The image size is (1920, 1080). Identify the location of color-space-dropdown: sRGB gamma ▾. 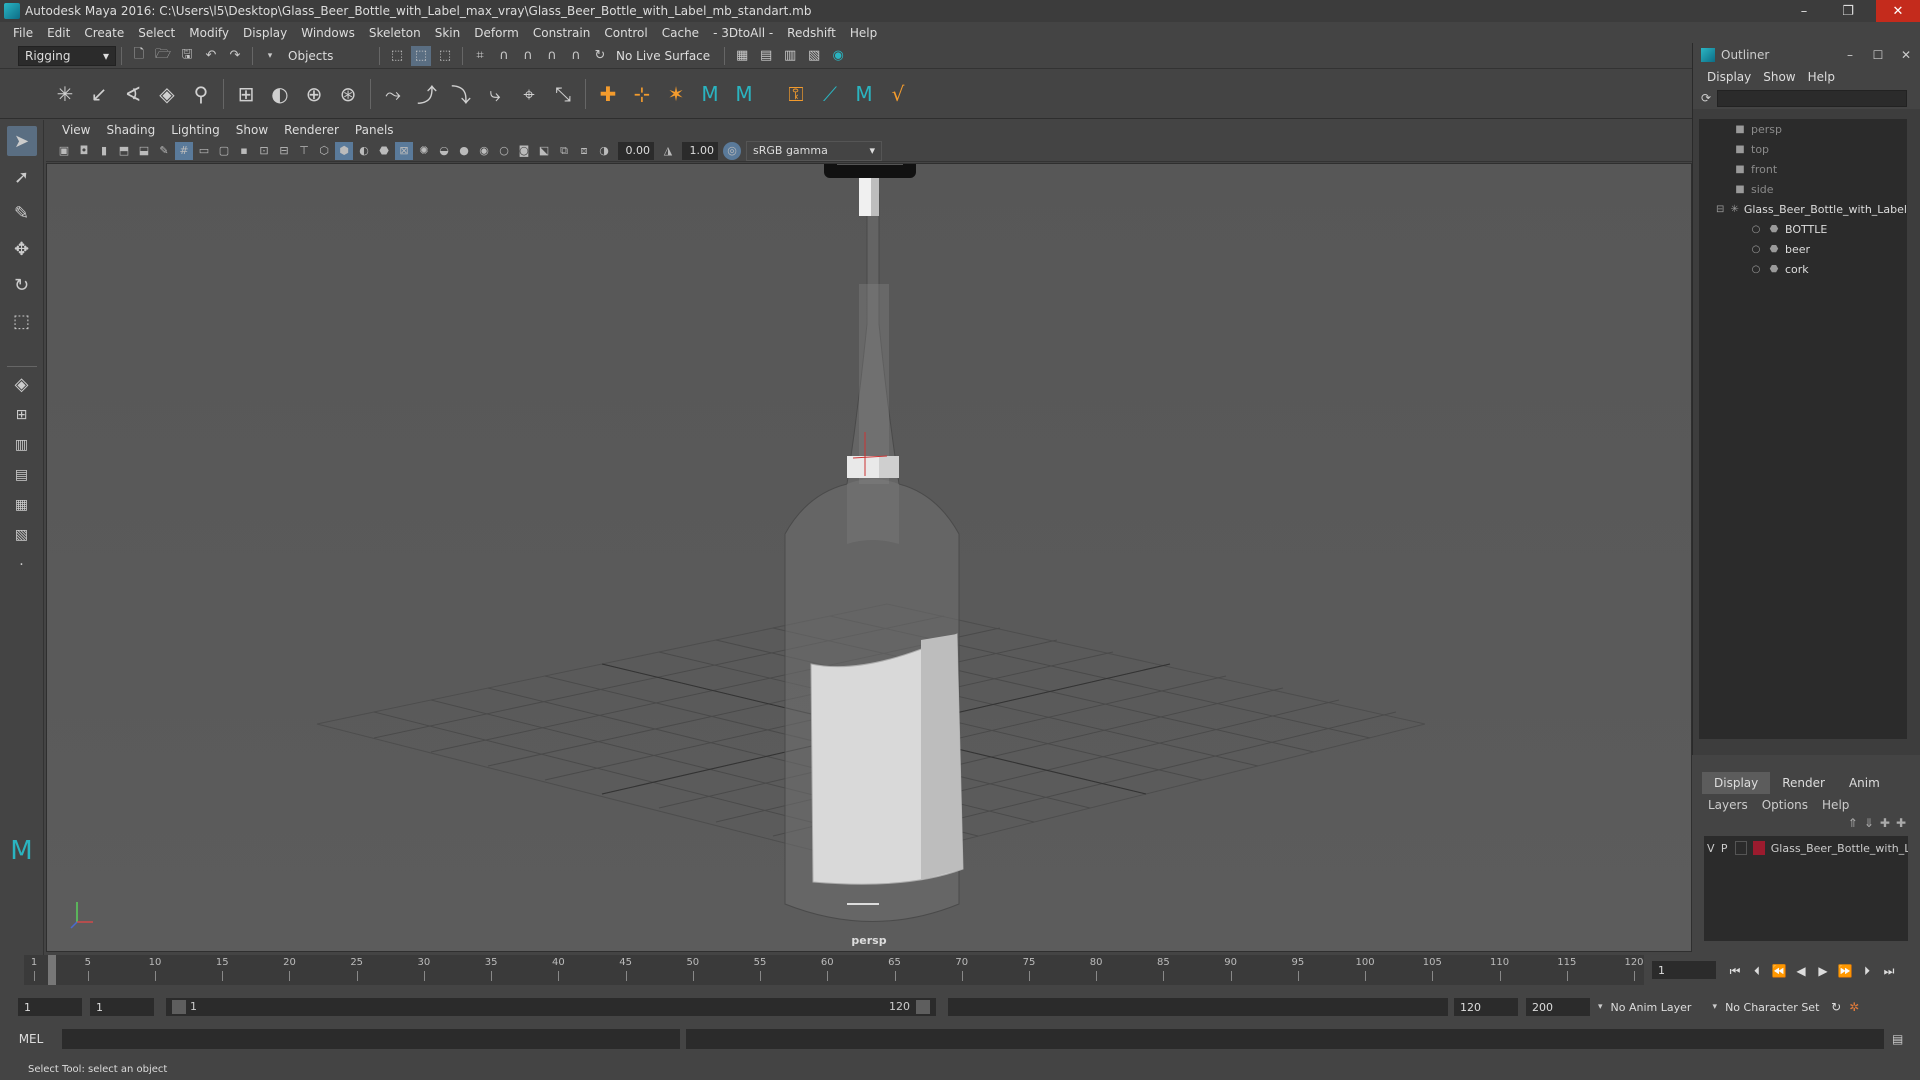
(814, 150).